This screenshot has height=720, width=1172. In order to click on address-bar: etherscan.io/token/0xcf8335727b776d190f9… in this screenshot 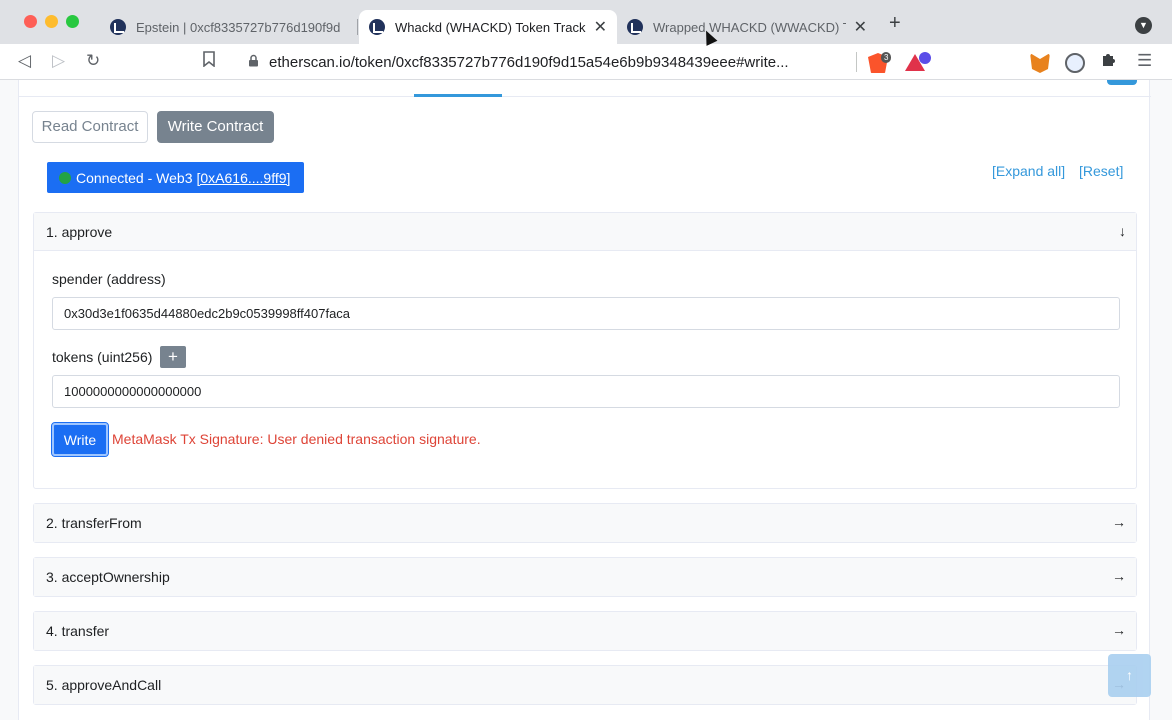, I will do `click(546, 62)`.